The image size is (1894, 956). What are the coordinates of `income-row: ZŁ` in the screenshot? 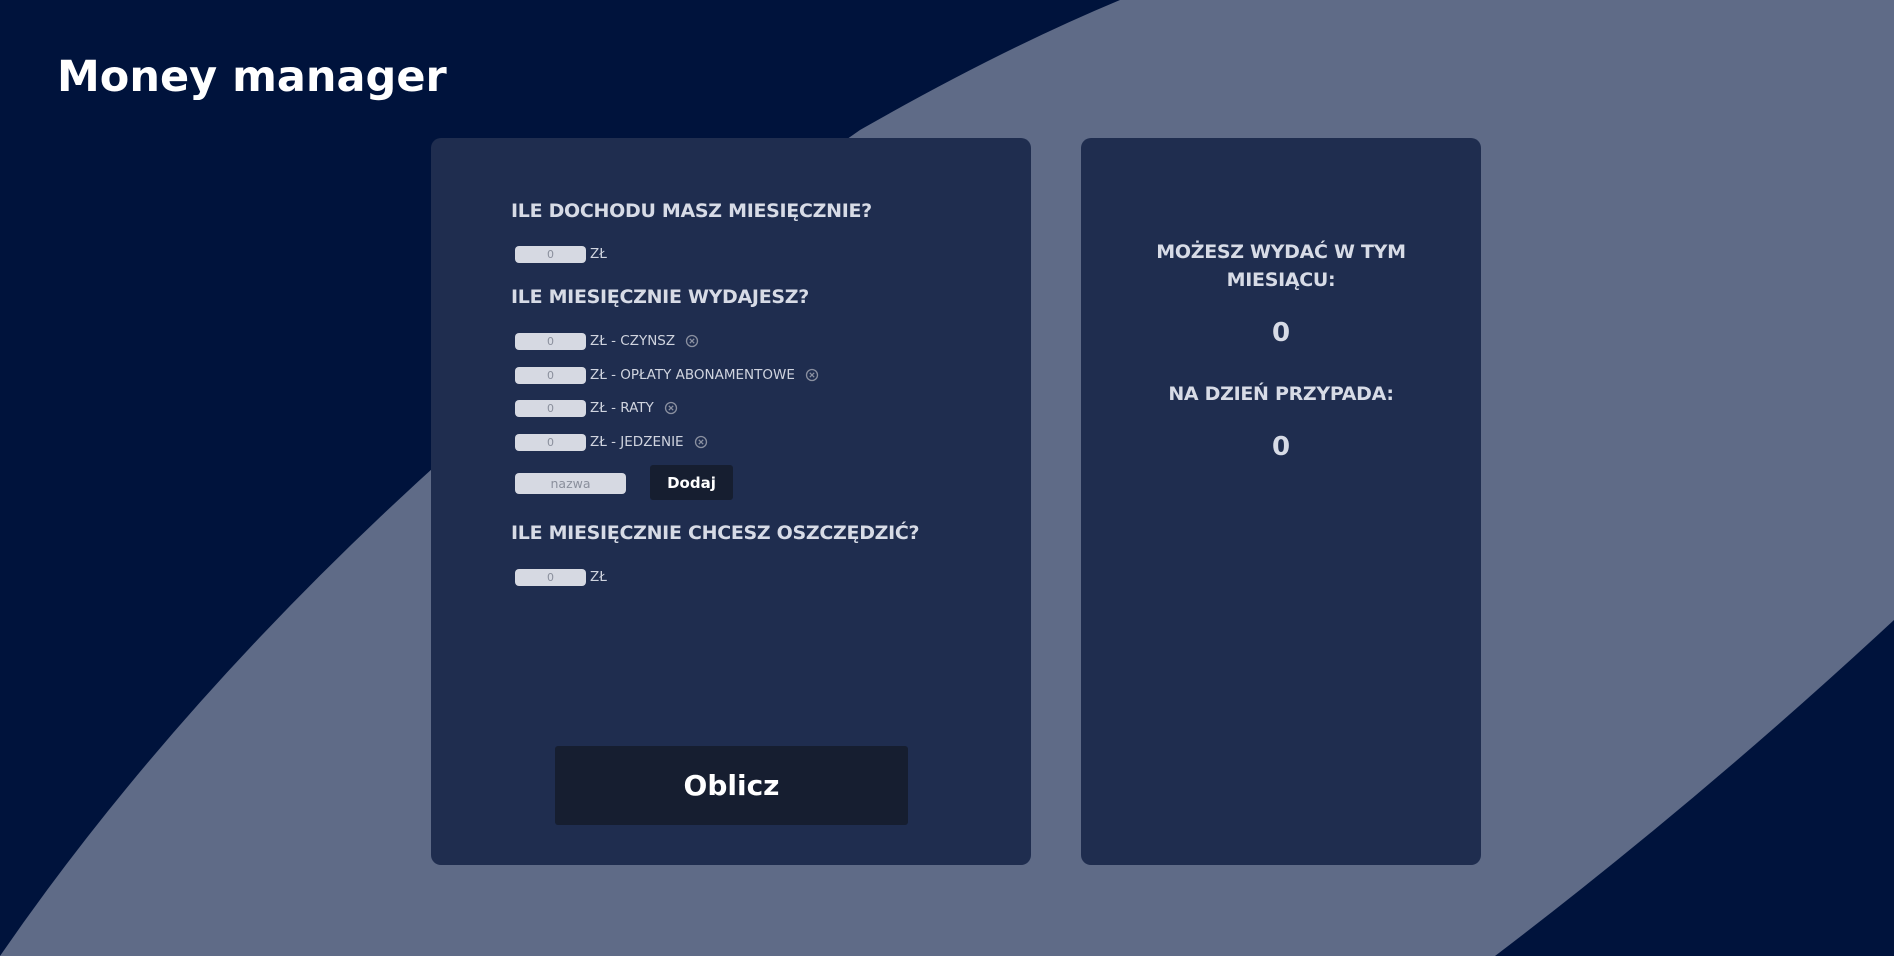 It's located at (561, 254).